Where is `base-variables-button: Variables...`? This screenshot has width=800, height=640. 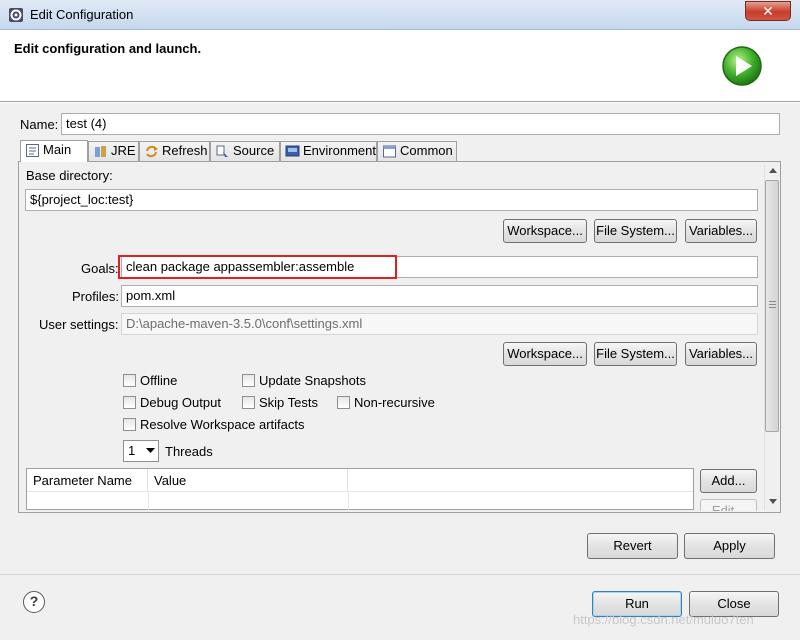 base-variables-button: Variables... is located at coordinates (721, 231).